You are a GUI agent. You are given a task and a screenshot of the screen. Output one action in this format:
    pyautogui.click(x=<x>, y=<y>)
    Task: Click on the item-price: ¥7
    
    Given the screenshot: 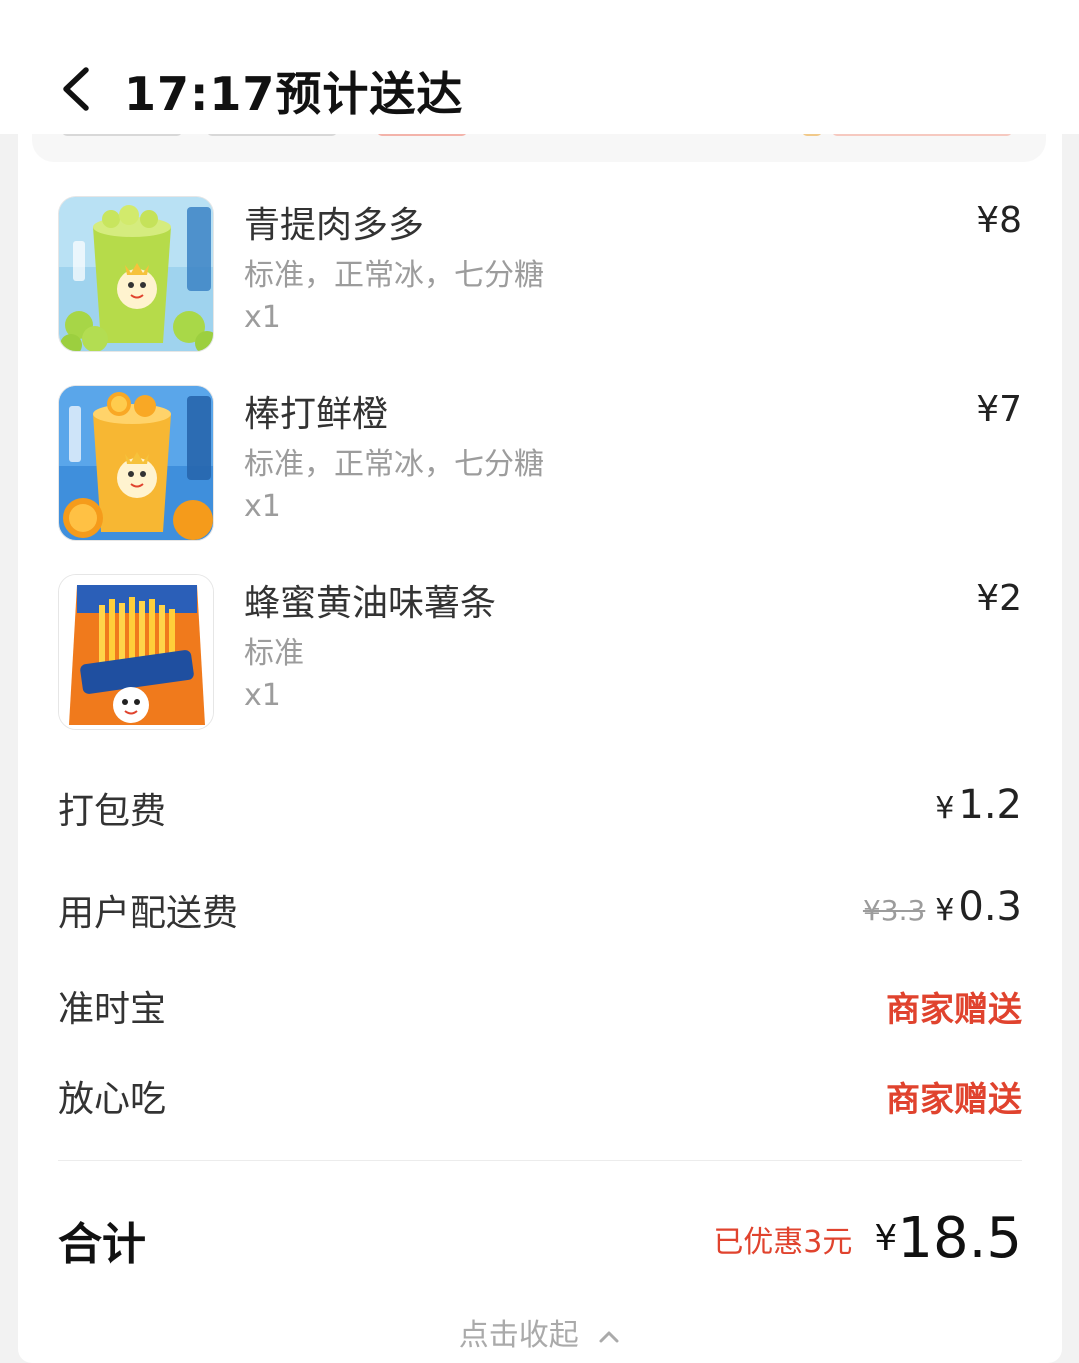 What is the action you would take?
    pyautogui.click(x=999, y=409)
    